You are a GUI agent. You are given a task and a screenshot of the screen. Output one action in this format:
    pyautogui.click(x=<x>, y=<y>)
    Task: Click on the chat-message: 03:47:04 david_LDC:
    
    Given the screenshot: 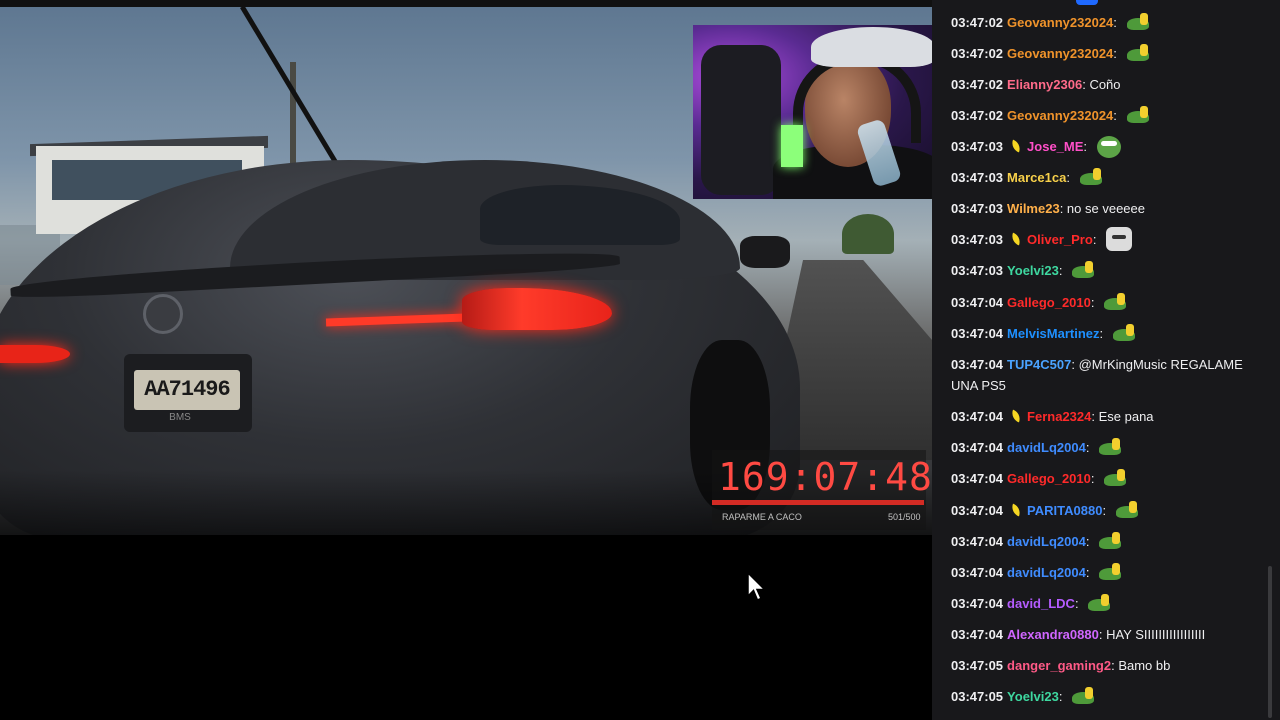 What is the action you would take?
    pyautogui.click(x=1101, y=603)
    